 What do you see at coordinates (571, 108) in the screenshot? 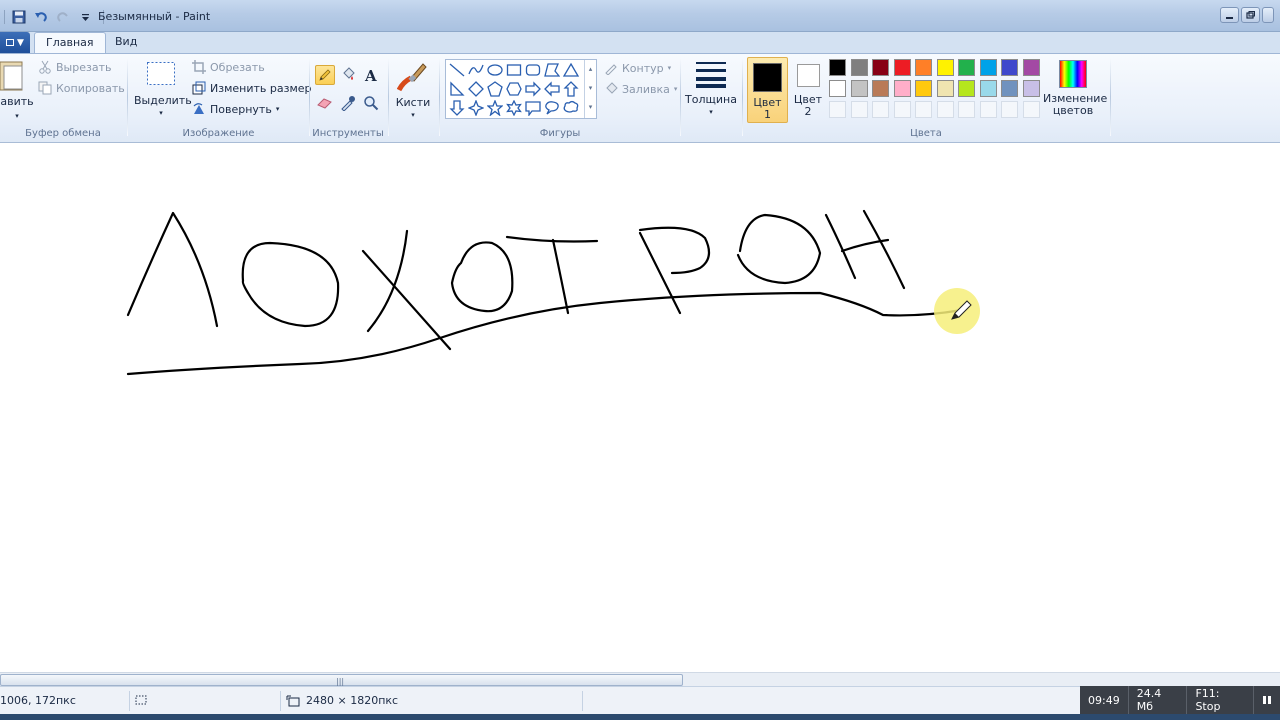
I see `cloud-callout-shape-icon` at bounding box center [571, 108].